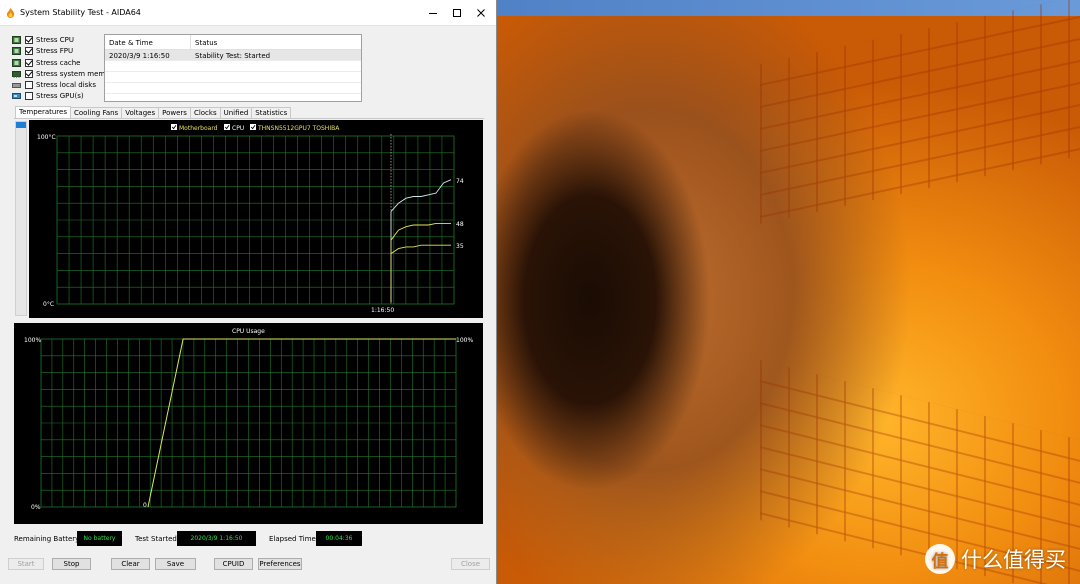  Describe the element at coordinates (21, 218) in the screenshot. I see `graph-scrollbar` at that location.